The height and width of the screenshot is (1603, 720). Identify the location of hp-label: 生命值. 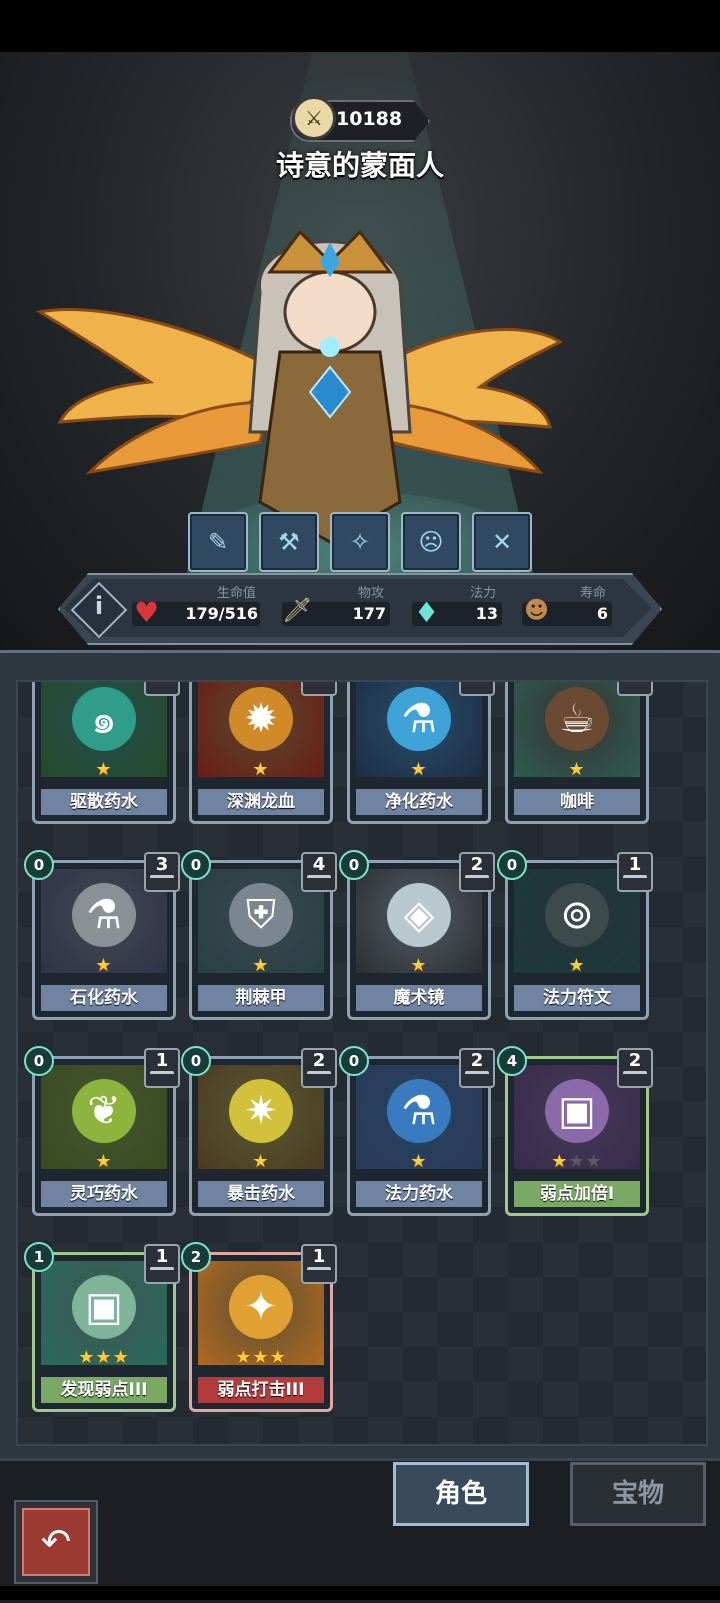
(236, 593).